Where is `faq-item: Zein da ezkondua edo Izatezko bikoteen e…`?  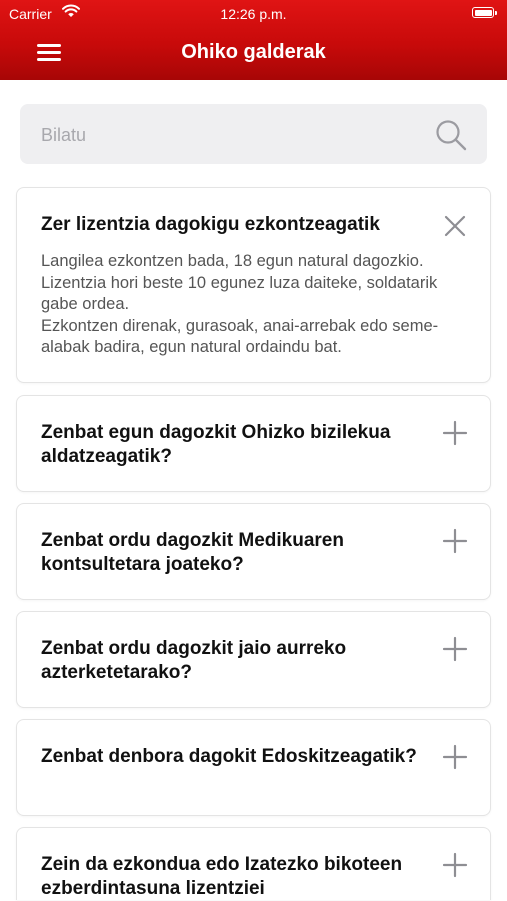
faq-item: Zein da ezkondua edo Izatezko bikoteen e… is located at coordinates (253, 863).